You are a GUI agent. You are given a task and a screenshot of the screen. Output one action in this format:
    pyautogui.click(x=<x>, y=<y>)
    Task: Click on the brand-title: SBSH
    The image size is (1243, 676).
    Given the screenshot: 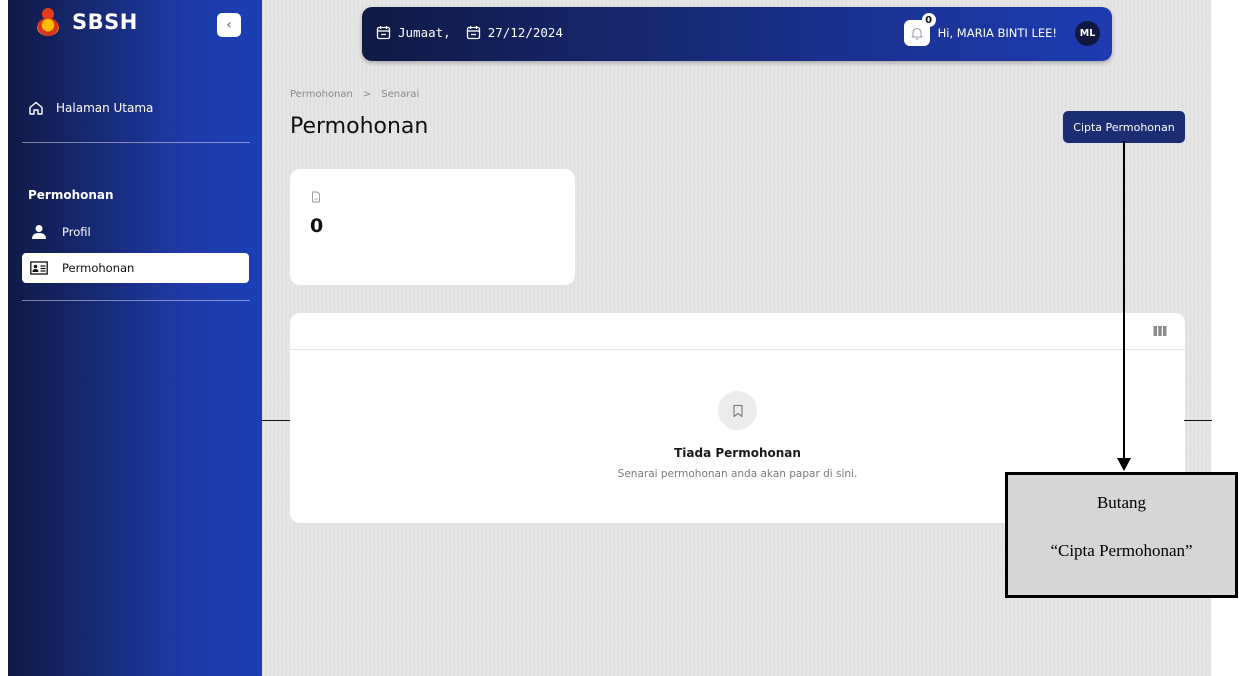 What is the action you would take?
    pyautogui.click(x=105, y=22)
    